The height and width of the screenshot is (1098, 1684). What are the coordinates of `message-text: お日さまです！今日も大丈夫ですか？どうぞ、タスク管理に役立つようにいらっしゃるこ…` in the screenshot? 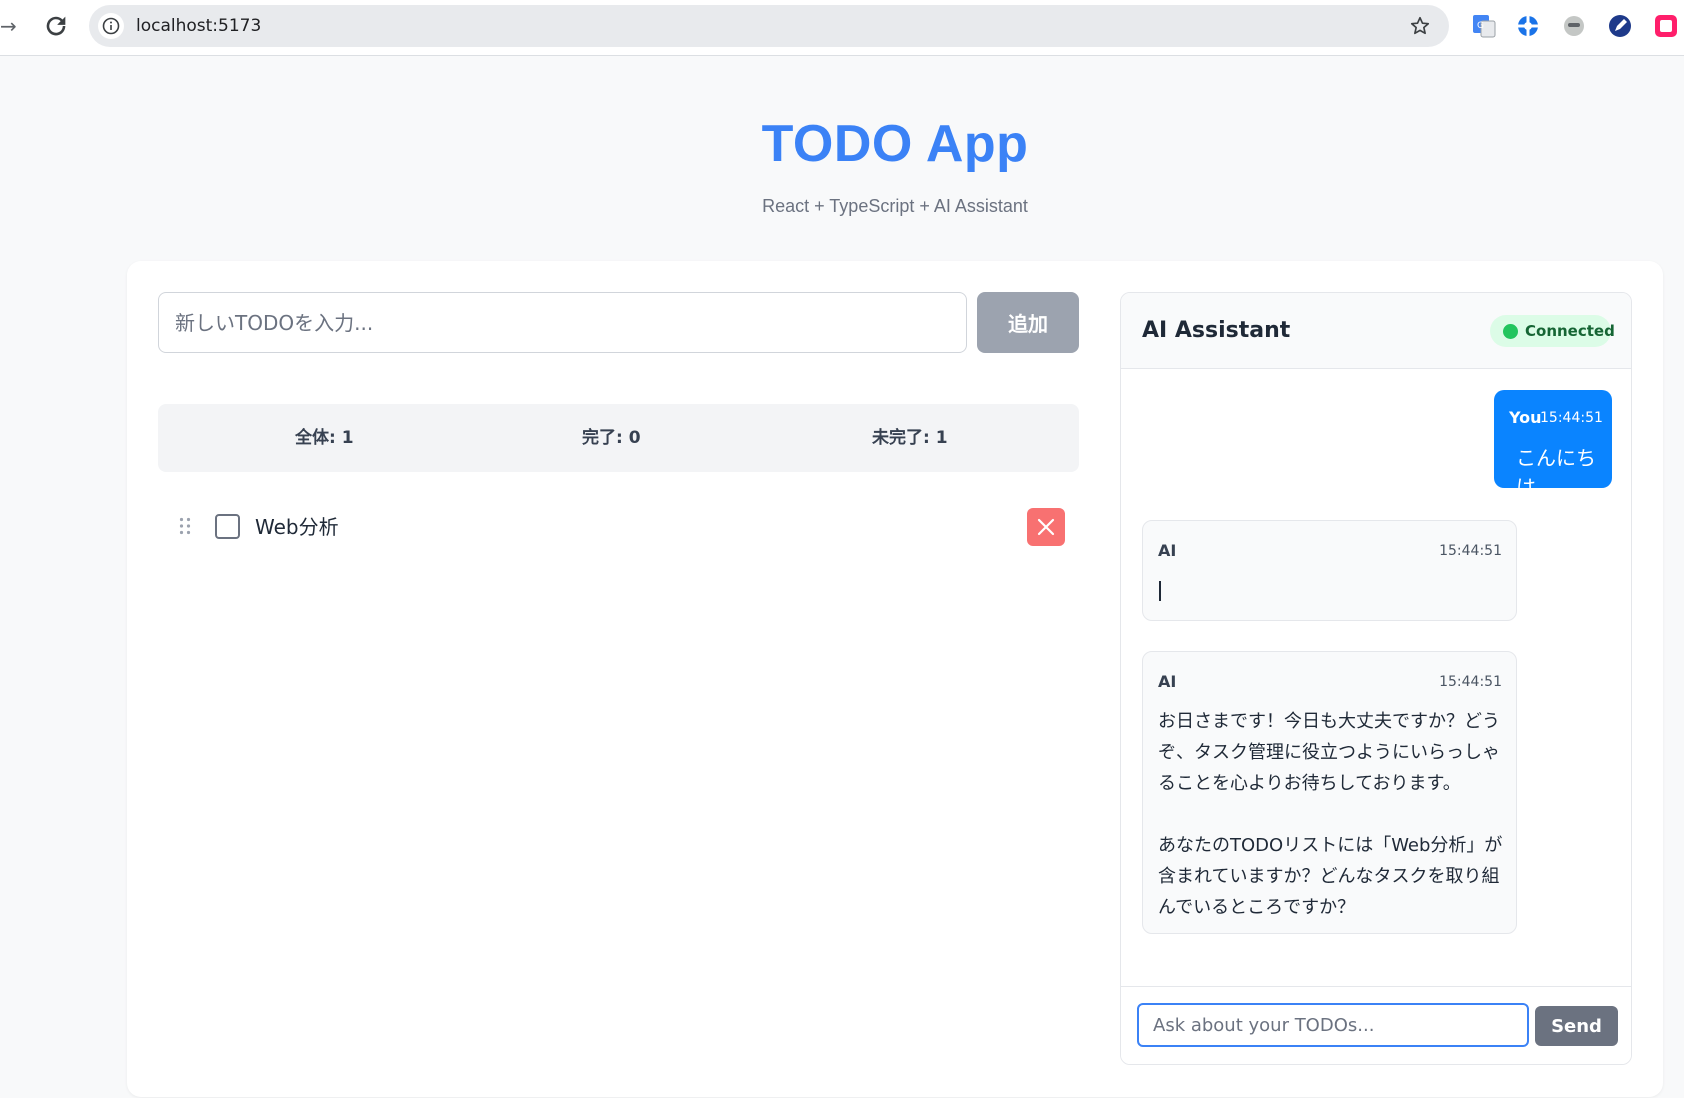 It's located at (1330, 814).